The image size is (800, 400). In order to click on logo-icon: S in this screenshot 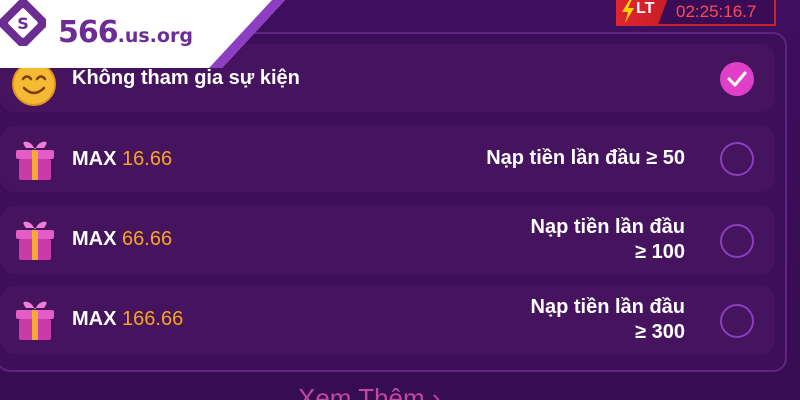, I will do `click(23, 23)`.